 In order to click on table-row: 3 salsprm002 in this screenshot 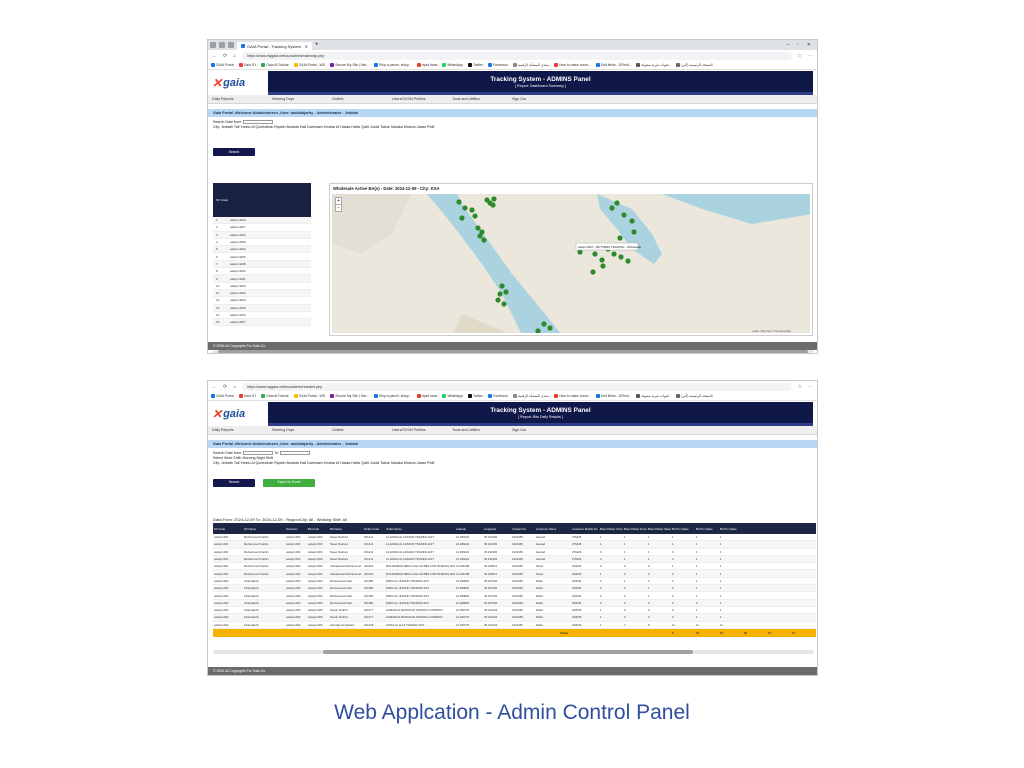, I will do `click(262, 235)`.